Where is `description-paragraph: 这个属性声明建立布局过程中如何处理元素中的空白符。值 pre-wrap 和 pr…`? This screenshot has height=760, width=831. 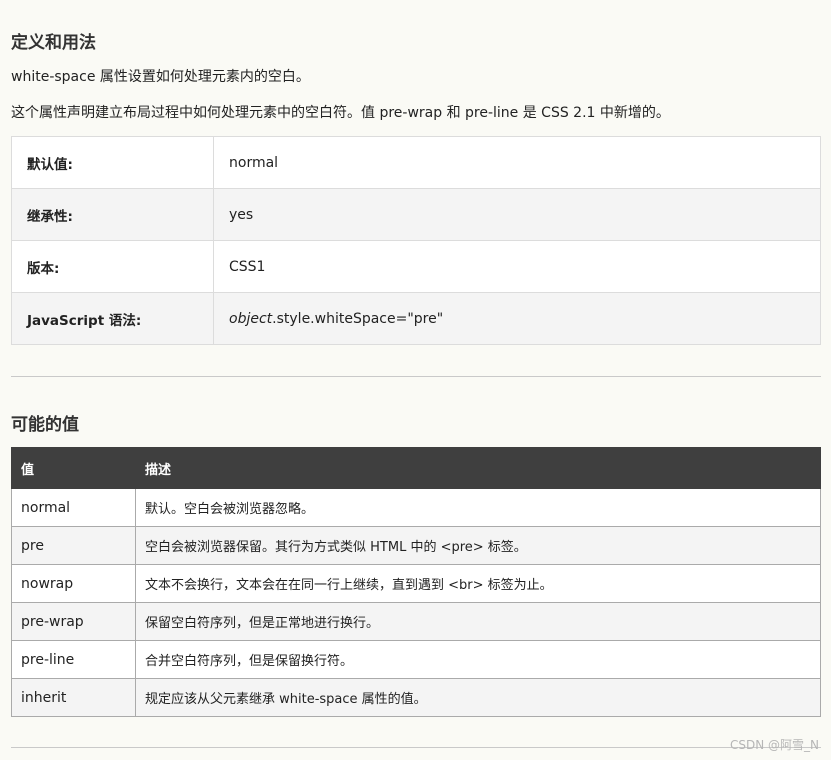
description-paragraph: 这个属性声明建立布局过程中如何处理元素中的空白符。值 pre-wrap 和 pr… is located at coordinates (340, 113).